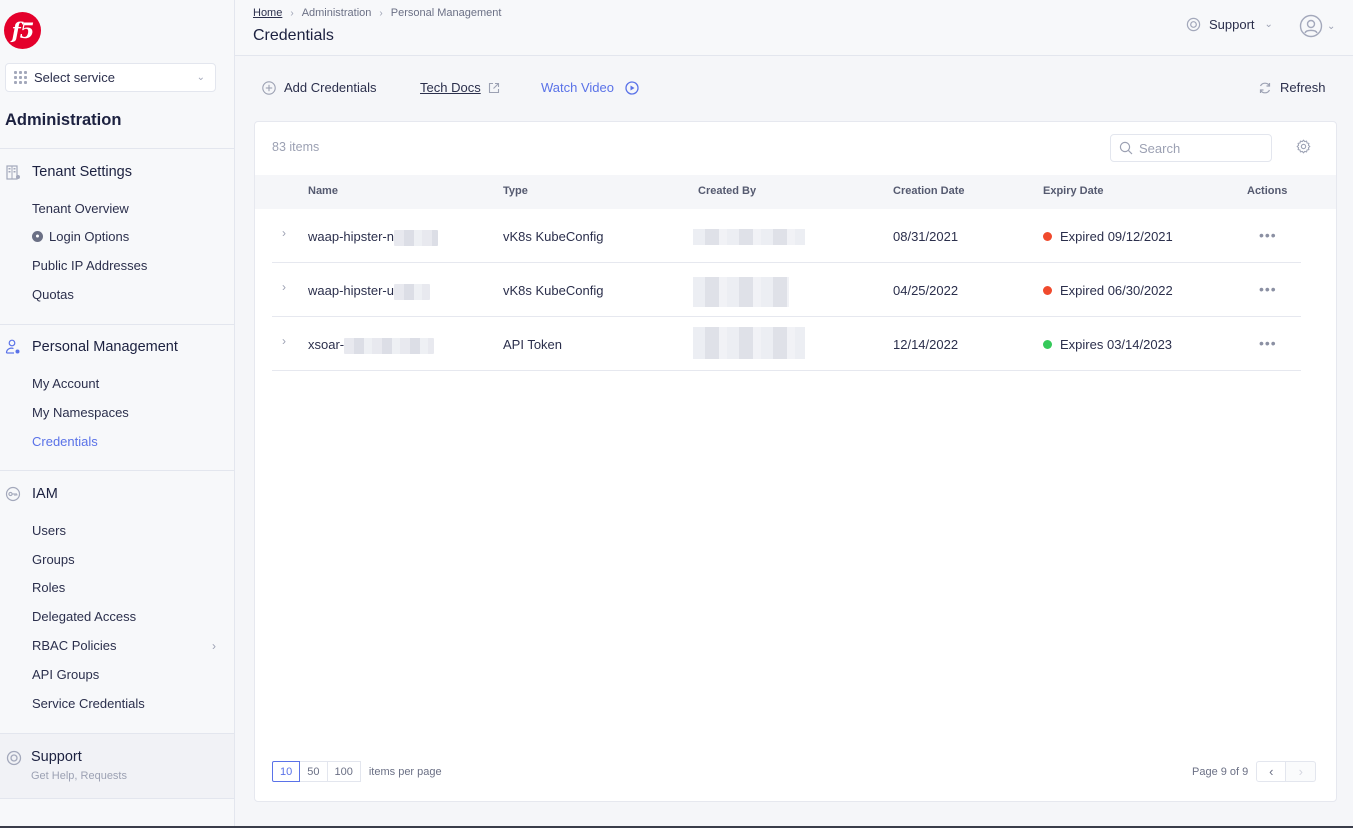 This screenshot has width=1353, height=828. I want to click on column-header-created-by: Created By, so click(727, 191).